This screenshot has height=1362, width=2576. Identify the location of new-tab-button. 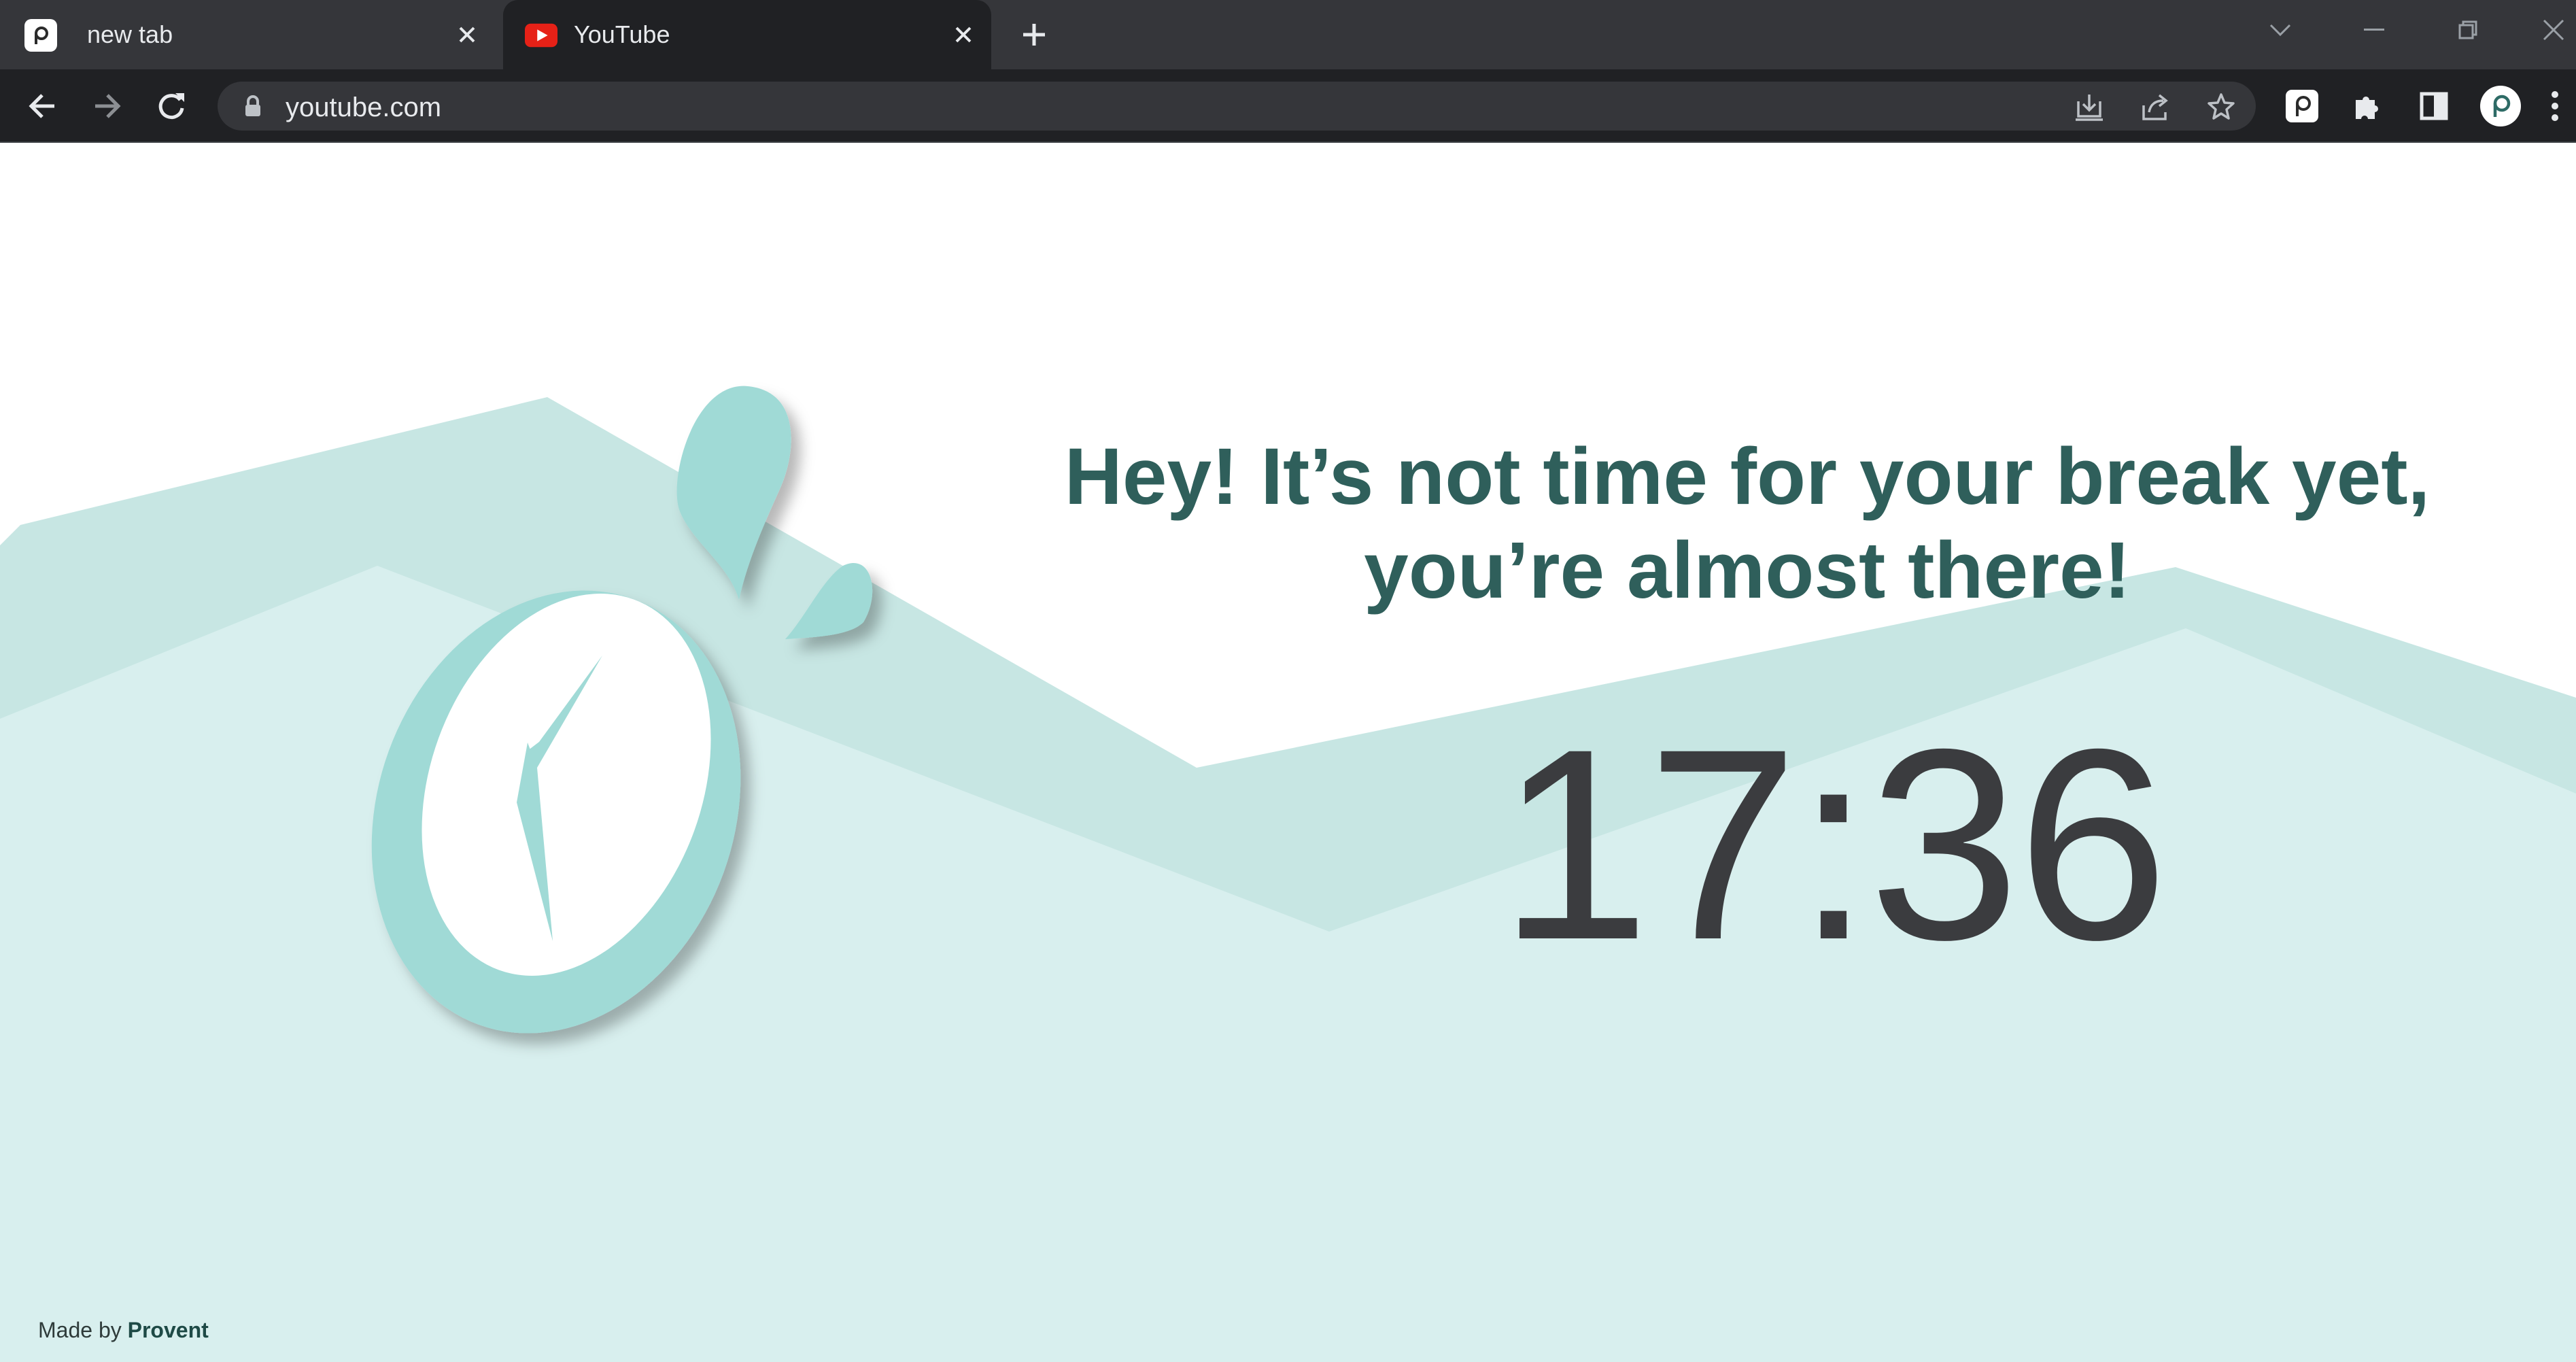
(1034, 34).